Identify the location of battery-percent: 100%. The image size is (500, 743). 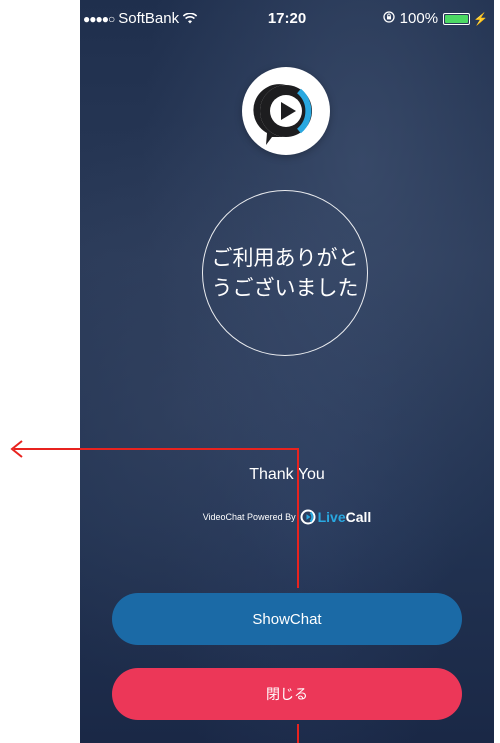
(419, 18).